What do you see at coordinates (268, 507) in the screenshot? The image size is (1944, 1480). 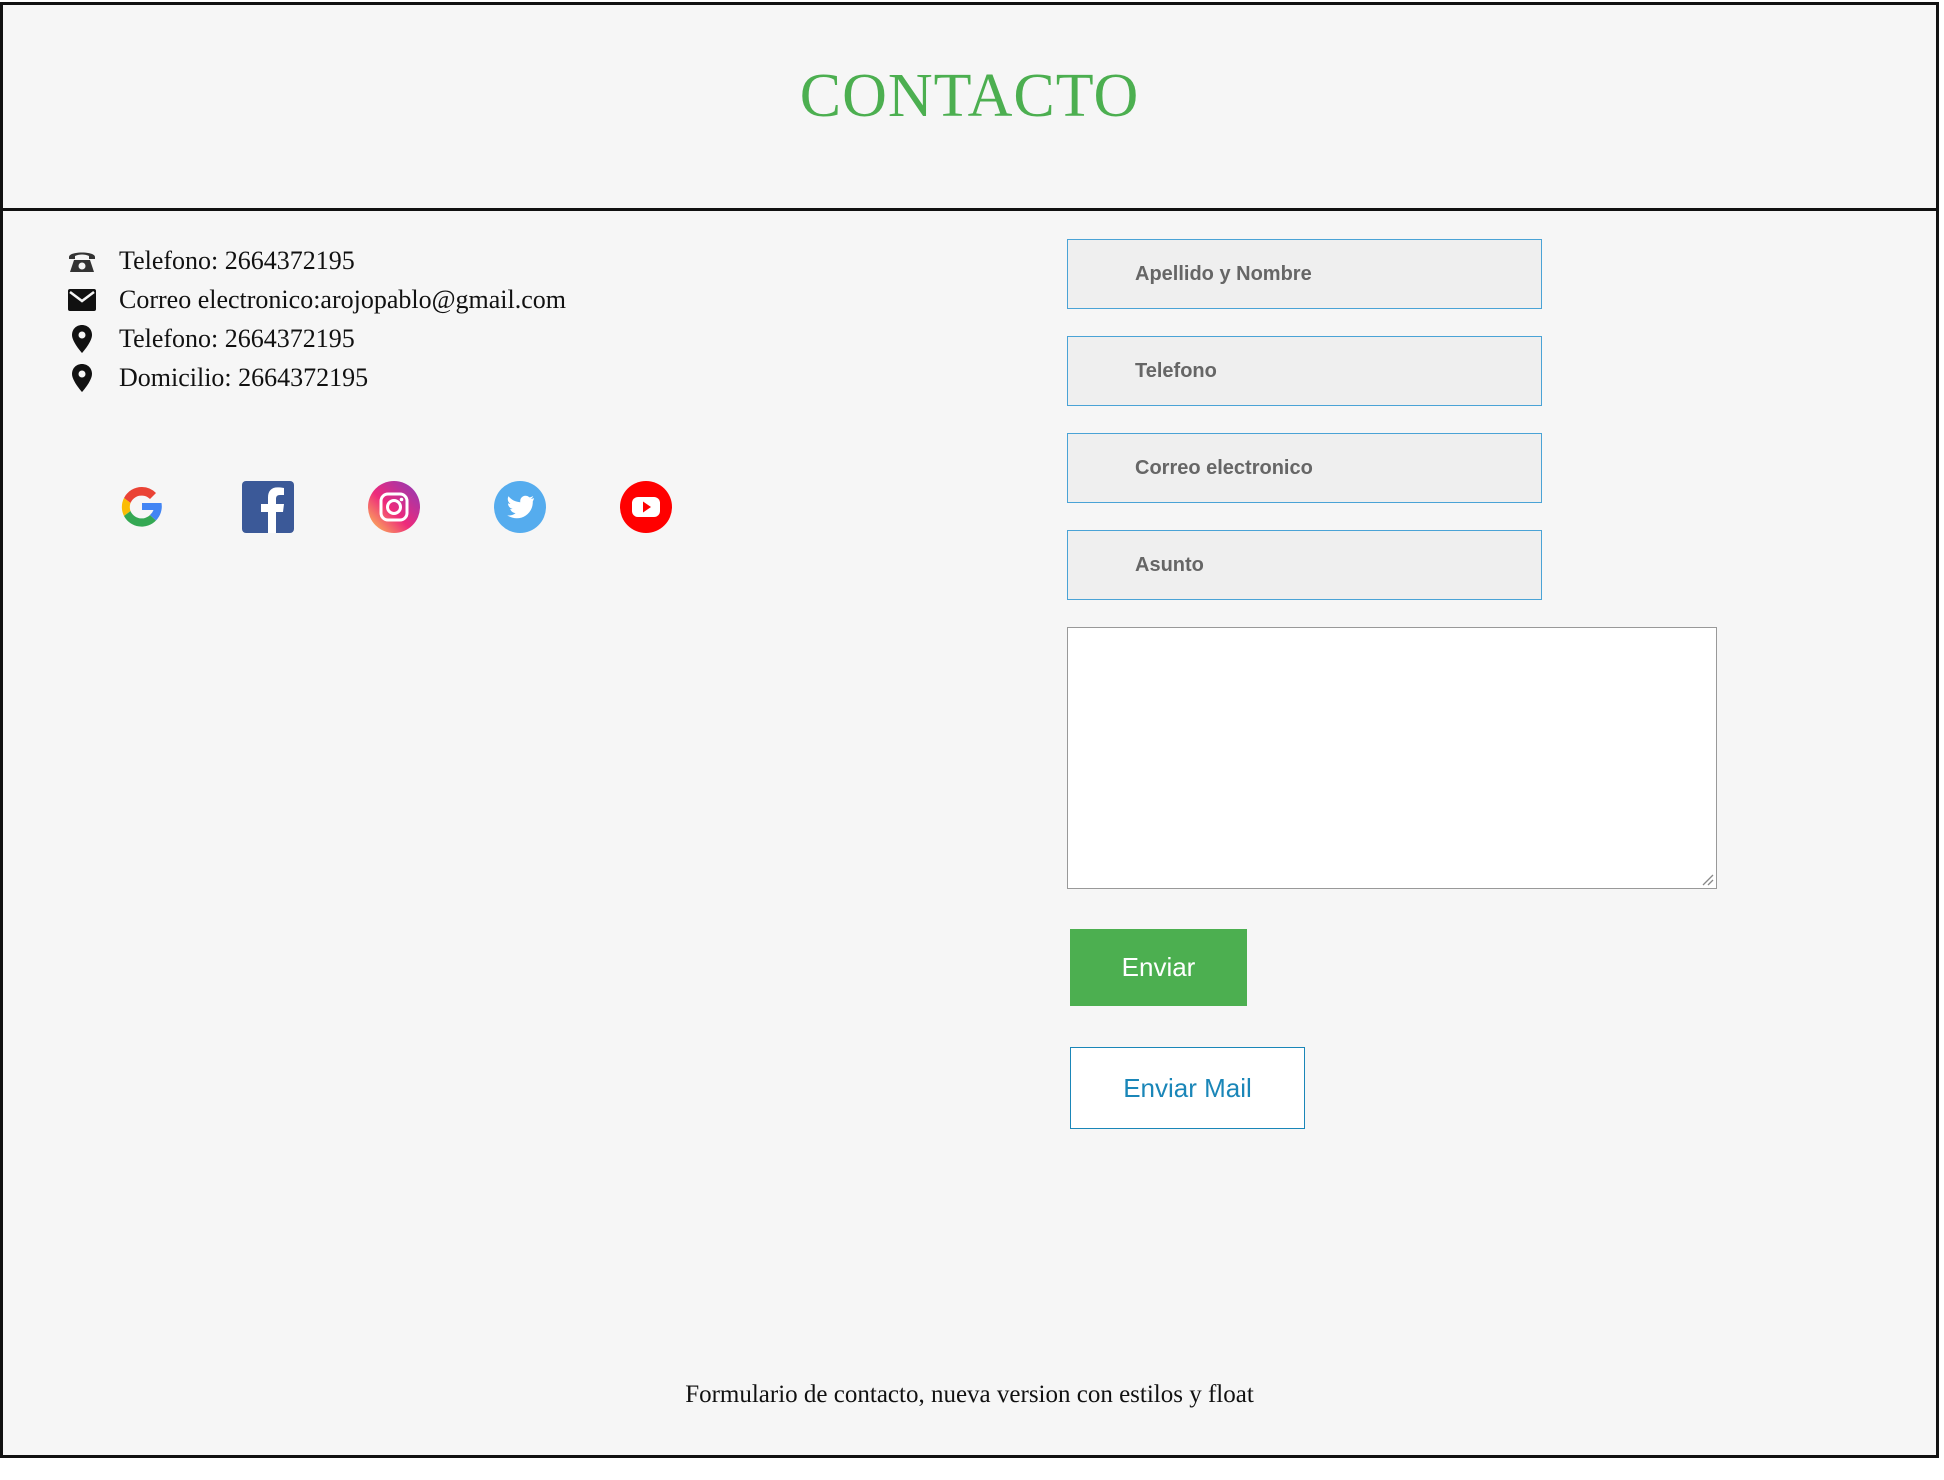 I see `facebook-icon` at bounding box center [268, 507].